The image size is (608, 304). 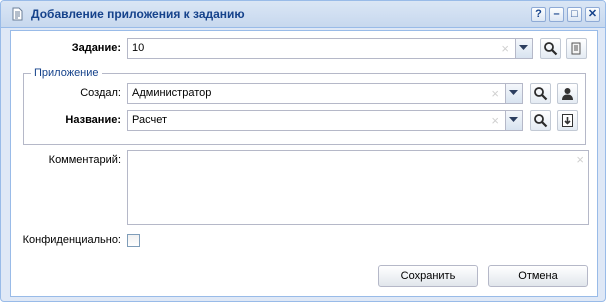 What do you see at coordinates (93, 120) in the screenshot?
I see `name-label: Название:` at bounding box center [93, 120].